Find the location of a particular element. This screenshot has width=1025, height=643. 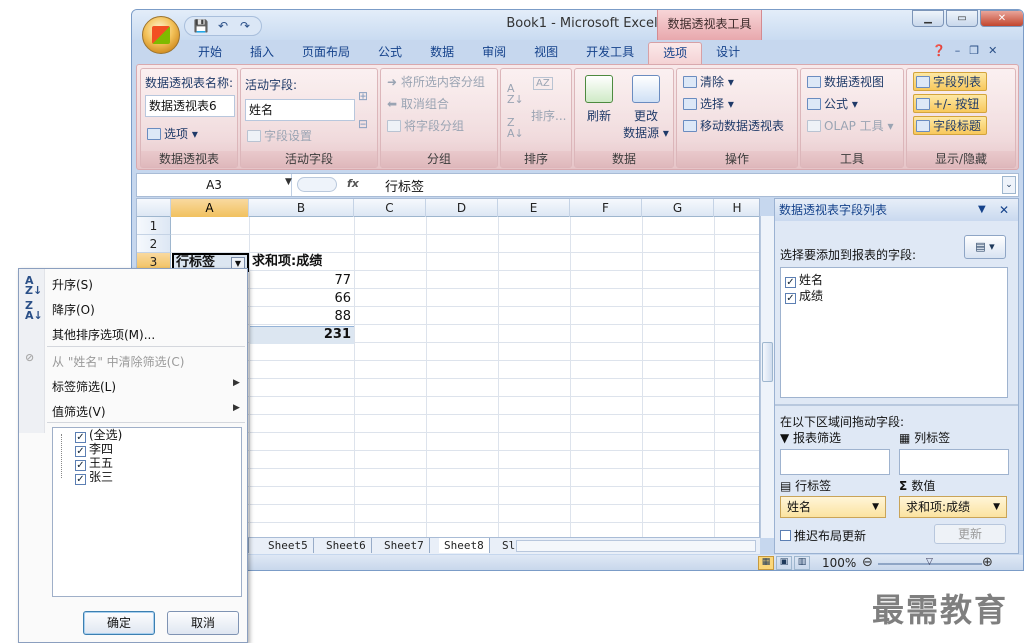

filter-item: ✓ 张三 is located at coordinates (94, 478).